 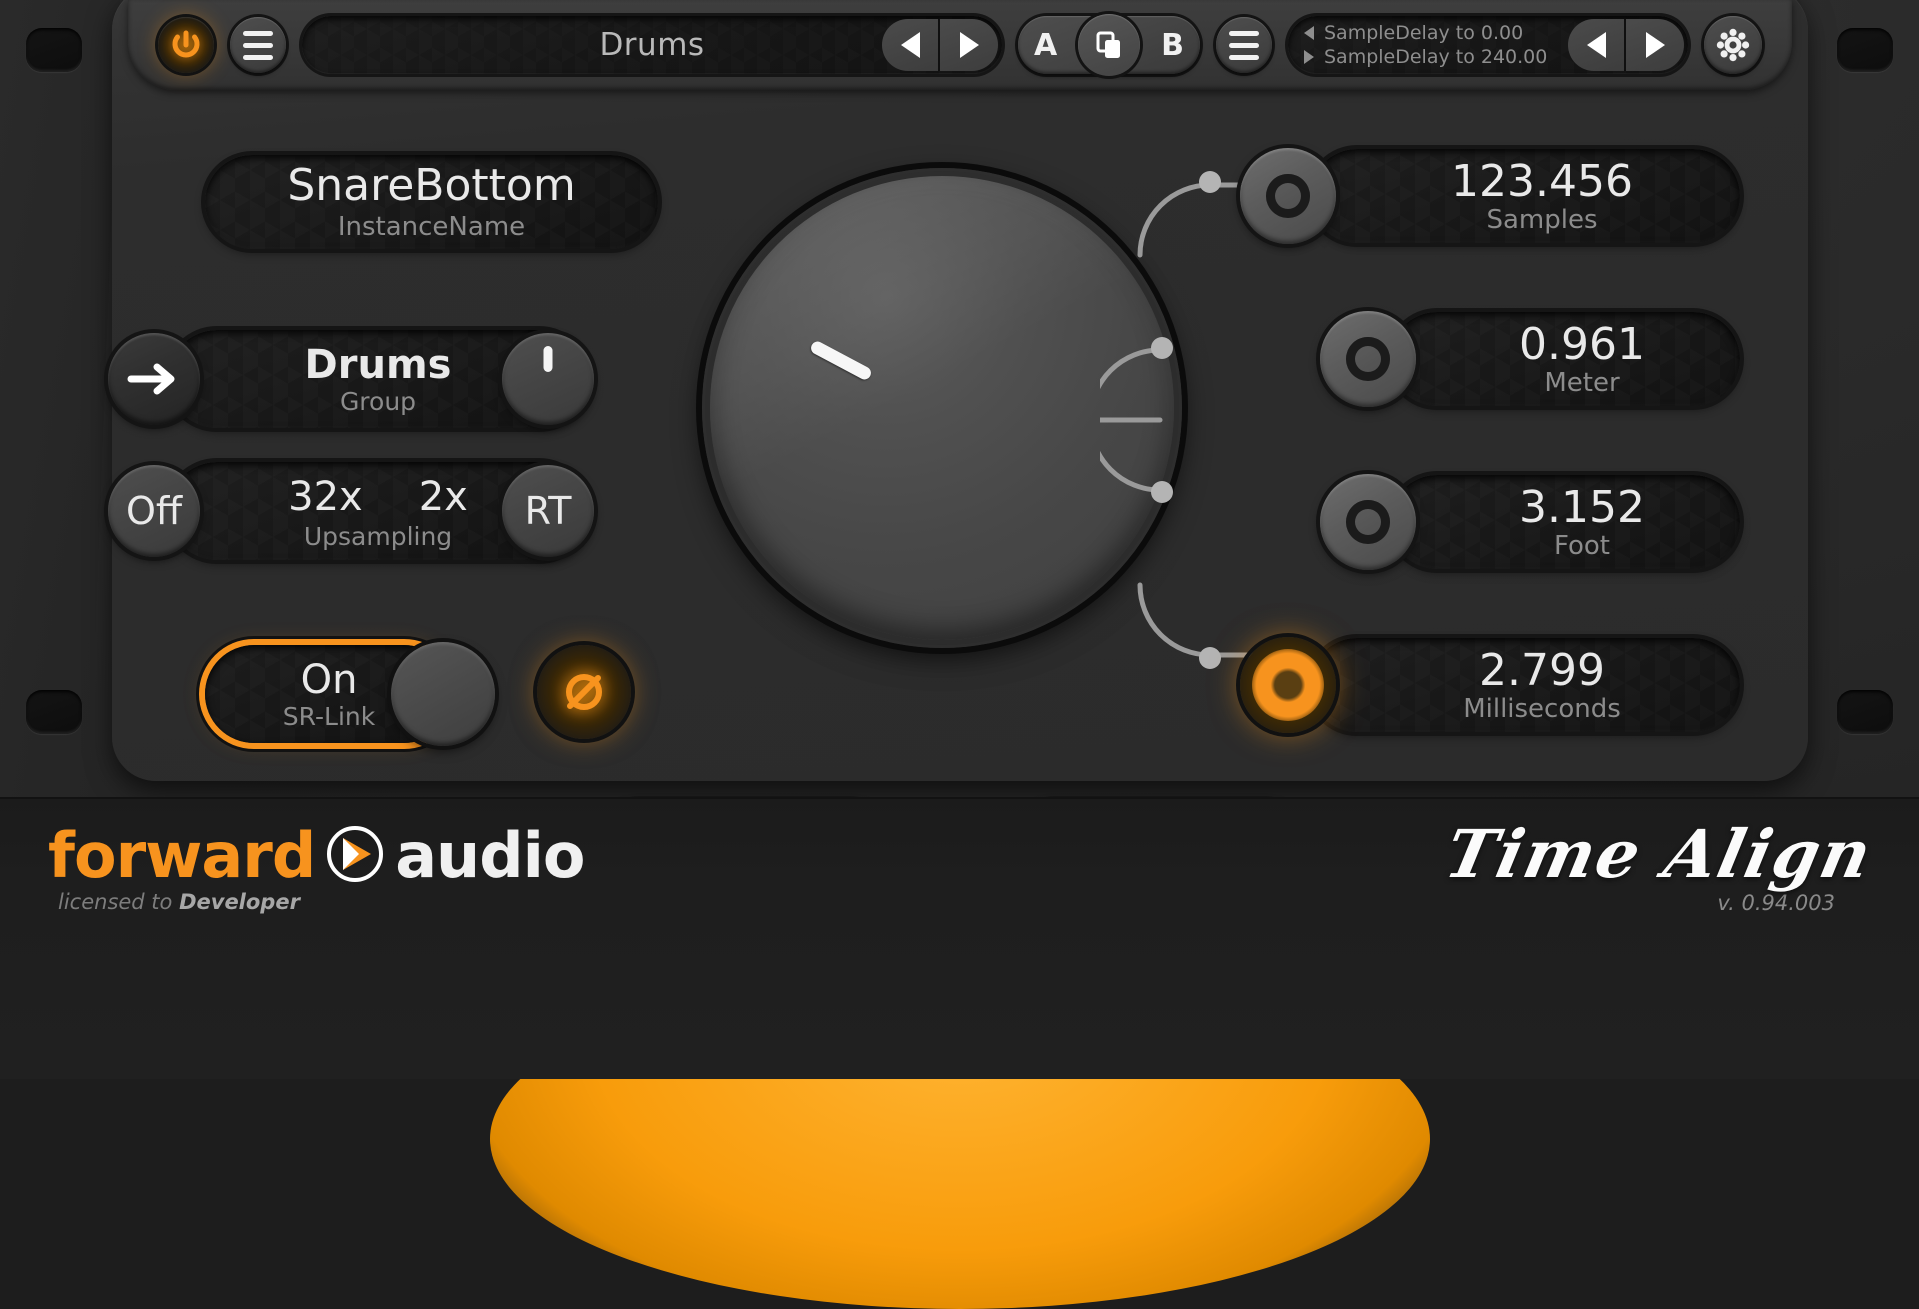 I want to click on delay-knob-pointer, so click(x=841, y=360).